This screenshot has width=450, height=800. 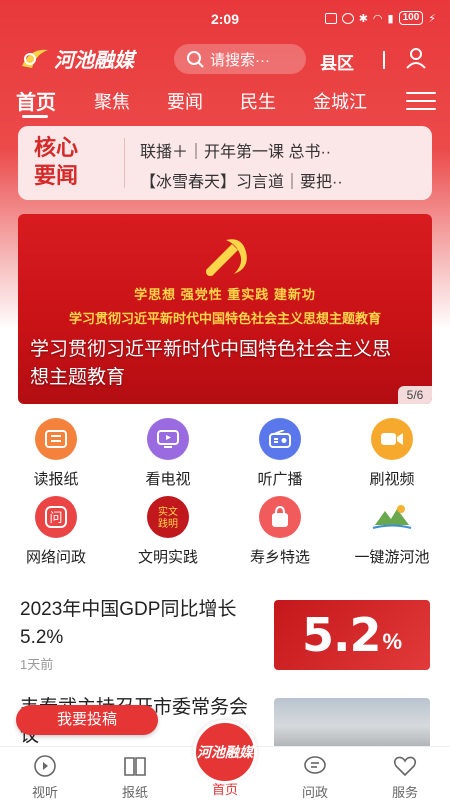 I want to click on nav-label: 服务, so click(x=404, y=792).